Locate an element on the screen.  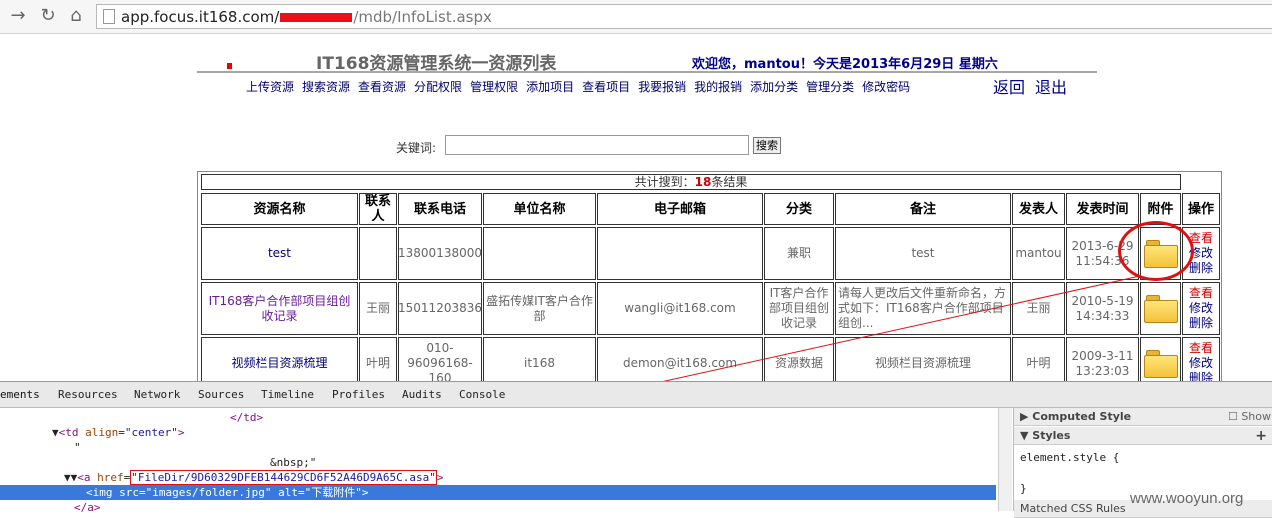
table-cell: 13800138000 is located at coordinates (440, 253).